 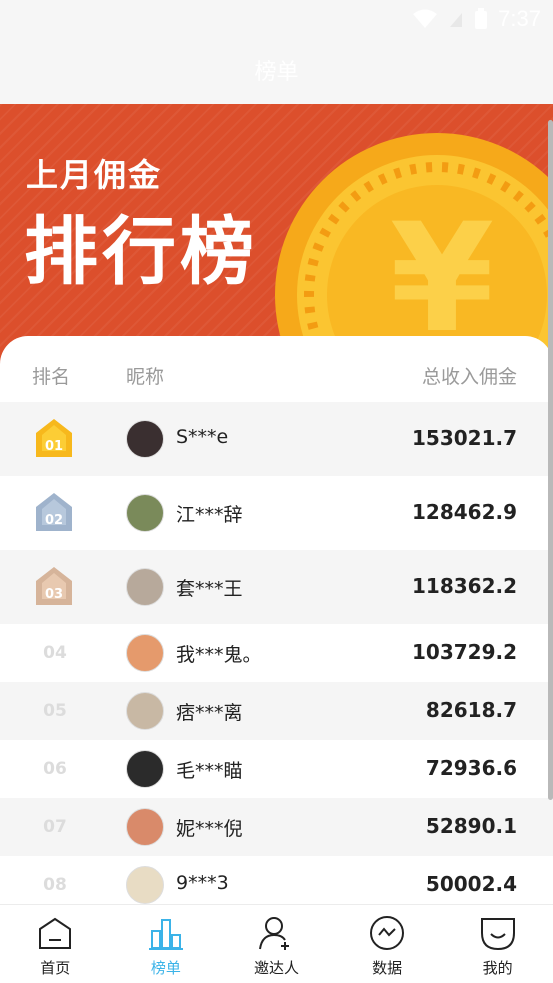 What do you see at coordinates (55, 933) in the screenshot?
I see `home-icon` at bounding box center [55, 933].